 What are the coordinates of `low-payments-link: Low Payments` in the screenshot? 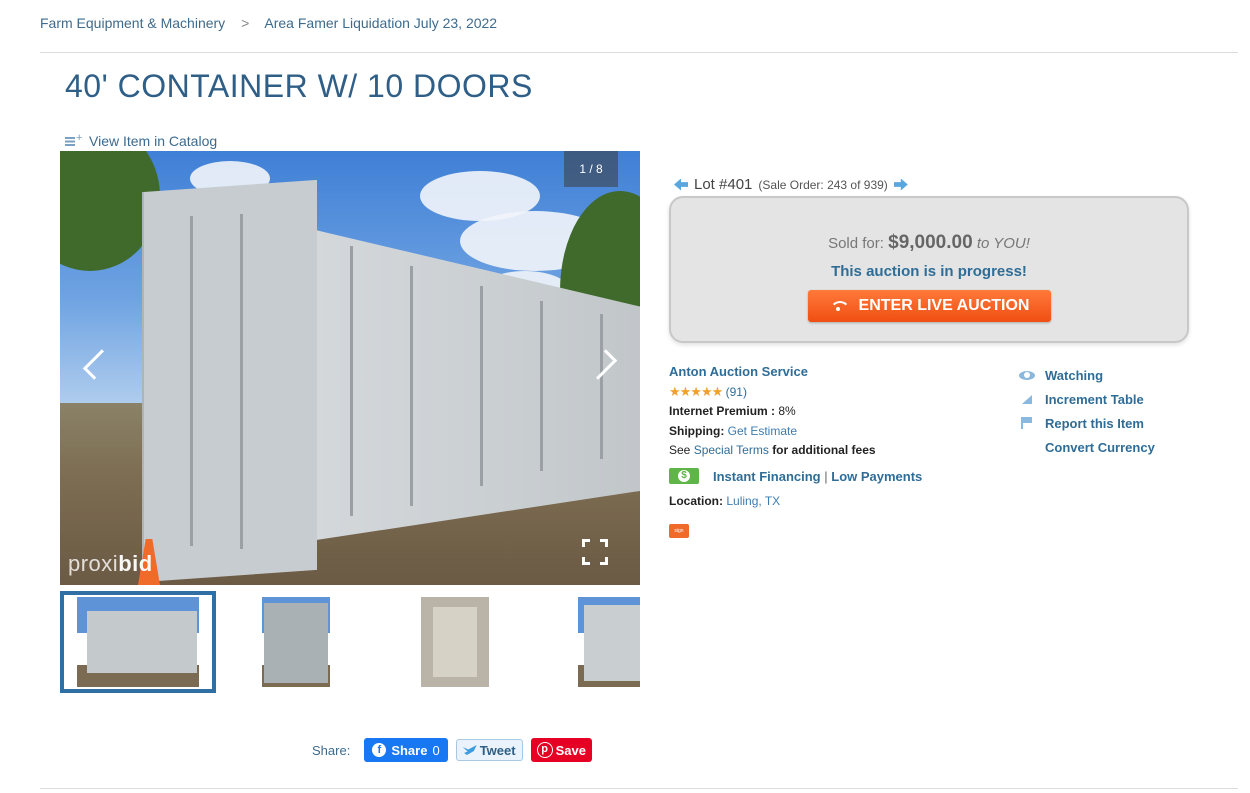 It's located at (876, 476).